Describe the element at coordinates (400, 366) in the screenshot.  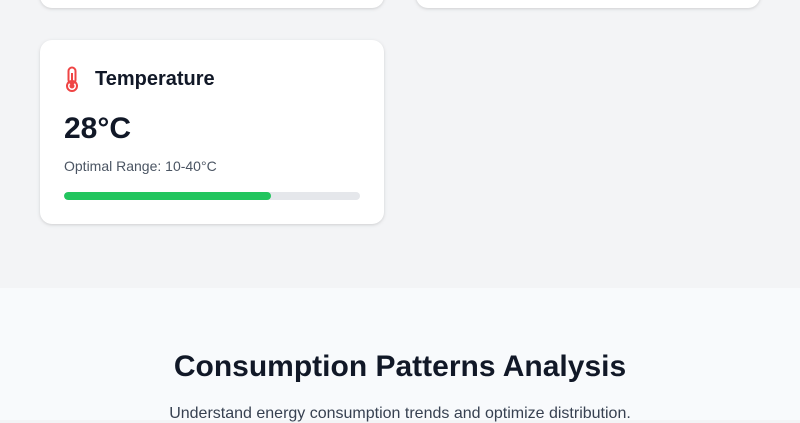
I see `section-title: Consumption Patterns Analysis` at that location.